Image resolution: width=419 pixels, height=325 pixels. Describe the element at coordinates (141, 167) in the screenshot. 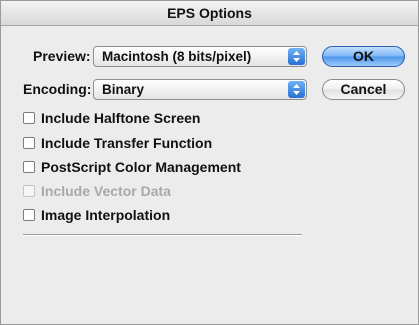

I see `checkbox-label: PostScript Color Management` at that location.